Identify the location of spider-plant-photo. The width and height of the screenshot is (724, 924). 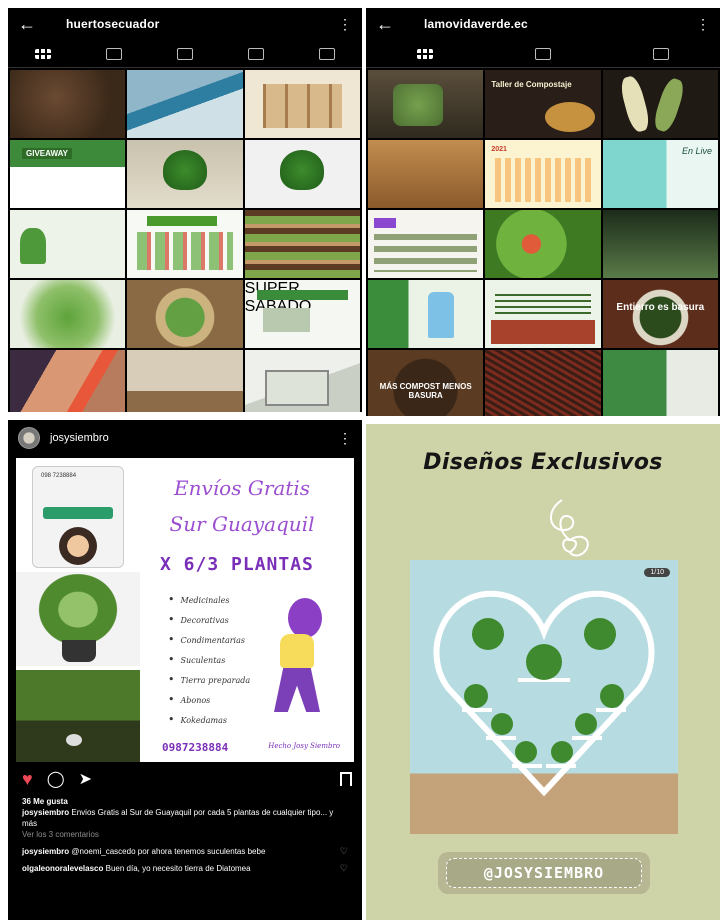
(78, 619).